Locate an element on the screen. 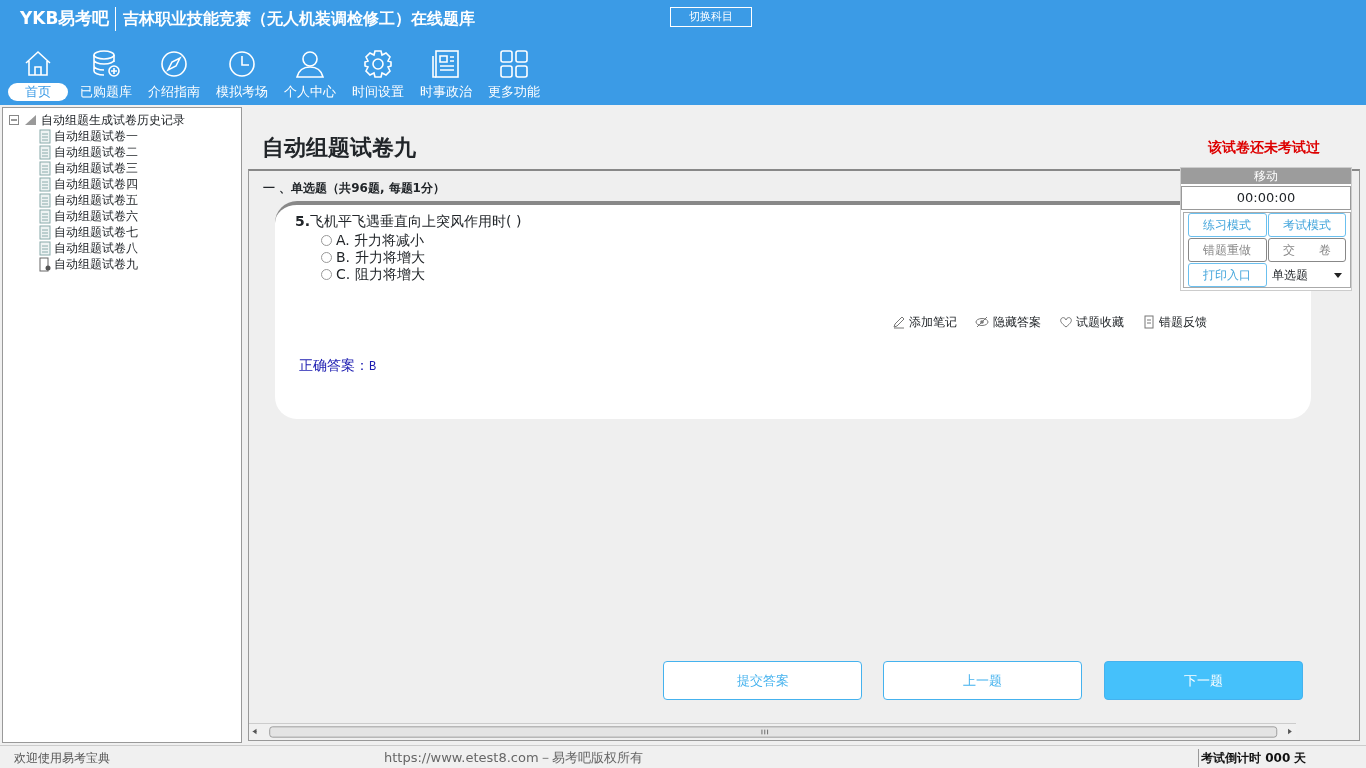  question-text: 飞机平飞遇垂直向上突风作用时( ) is located at coordinates (416, 221).